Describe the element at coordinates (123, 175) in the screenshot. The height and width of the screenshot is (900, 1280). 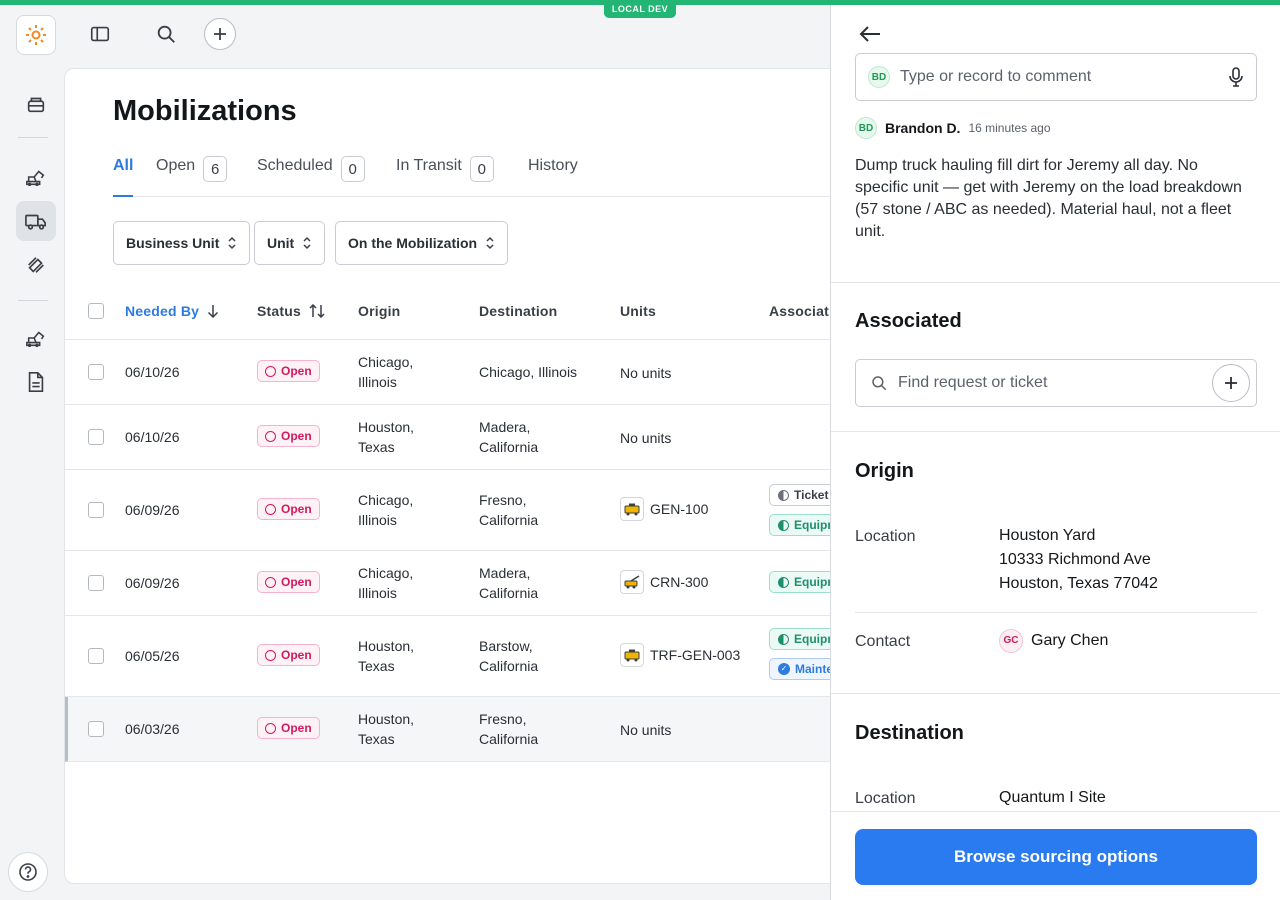
I see `tab-all: All` at that location.